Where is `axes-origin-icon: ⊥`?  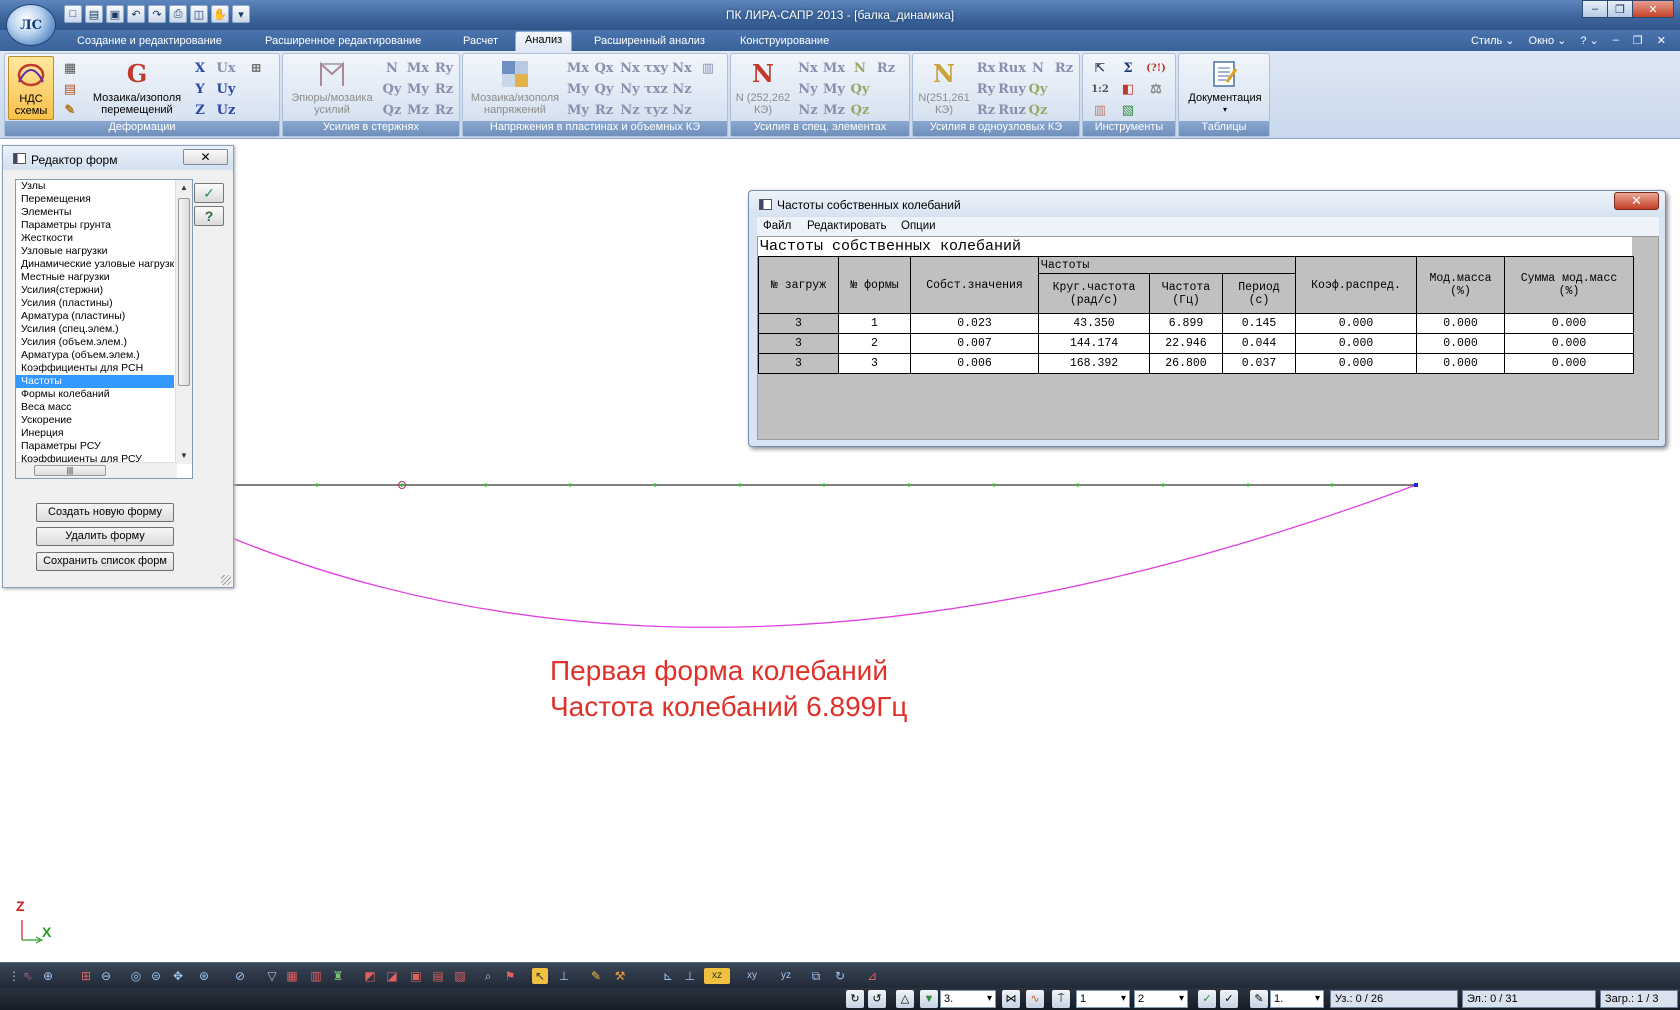
axes-origin-icon: ⊥ is located at coordinates (690, 976).